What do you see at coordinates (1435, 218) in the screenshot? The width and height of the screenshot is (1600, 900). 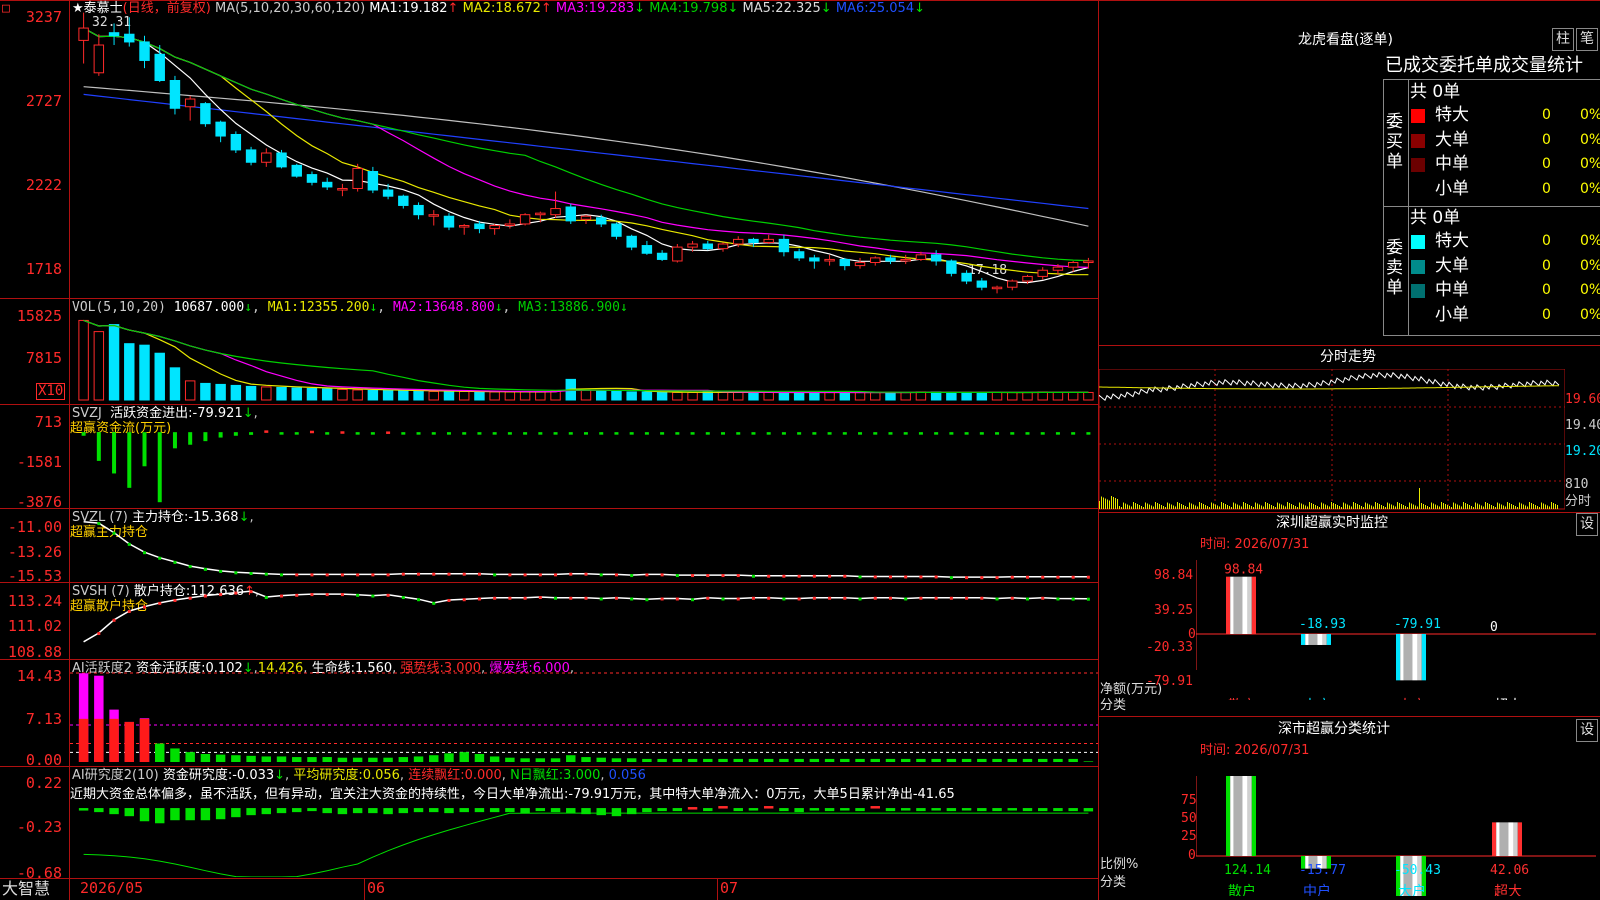 I see `sell-total: 共 0单` at bounding box center [1435, 218].